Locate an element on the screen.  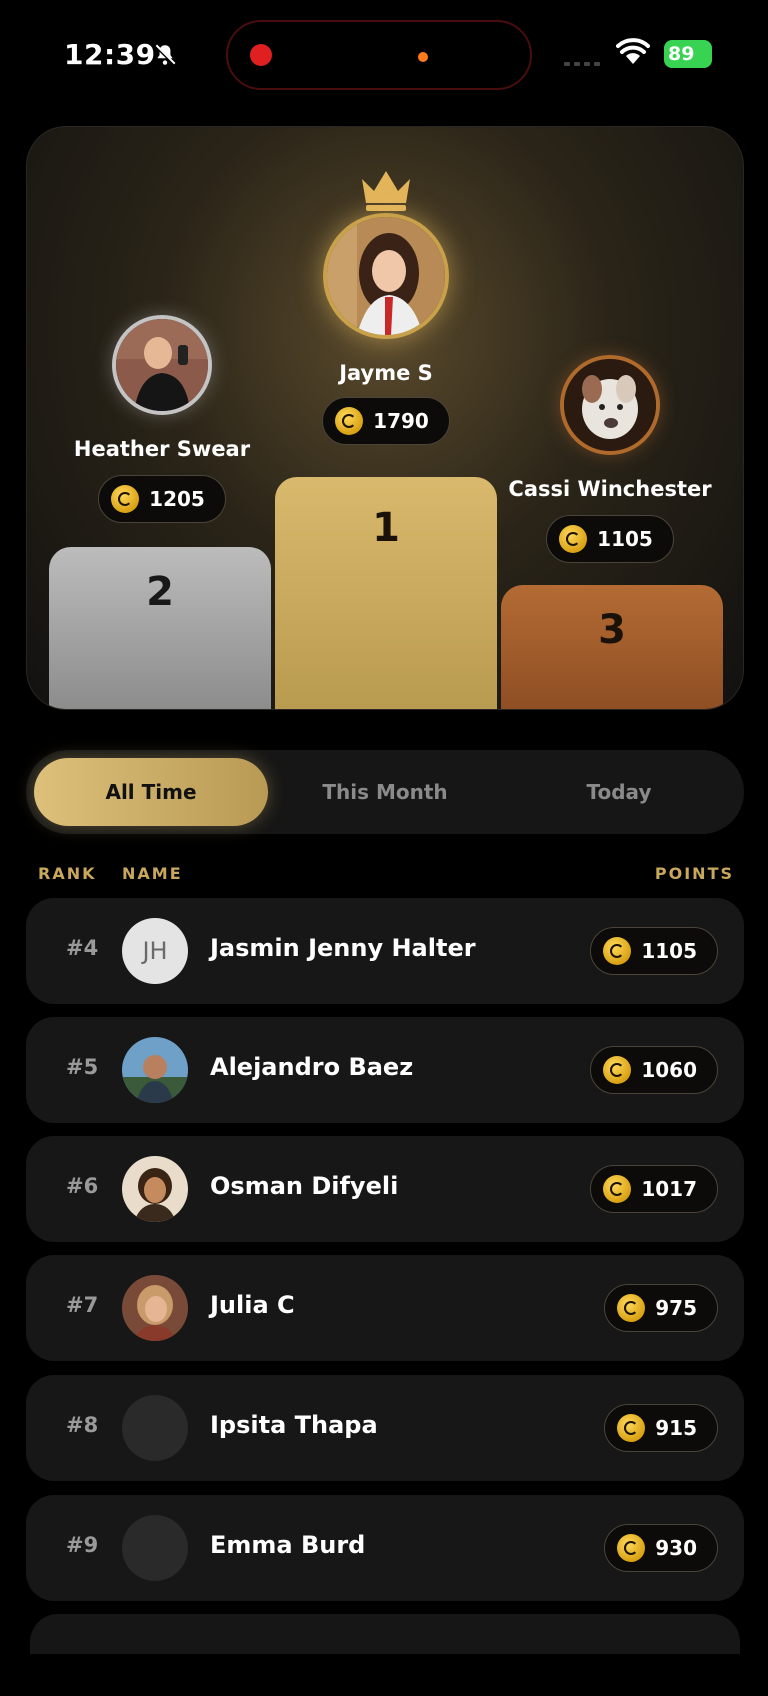
leaderboard-row-partial is located at coordinates (385, 1634).